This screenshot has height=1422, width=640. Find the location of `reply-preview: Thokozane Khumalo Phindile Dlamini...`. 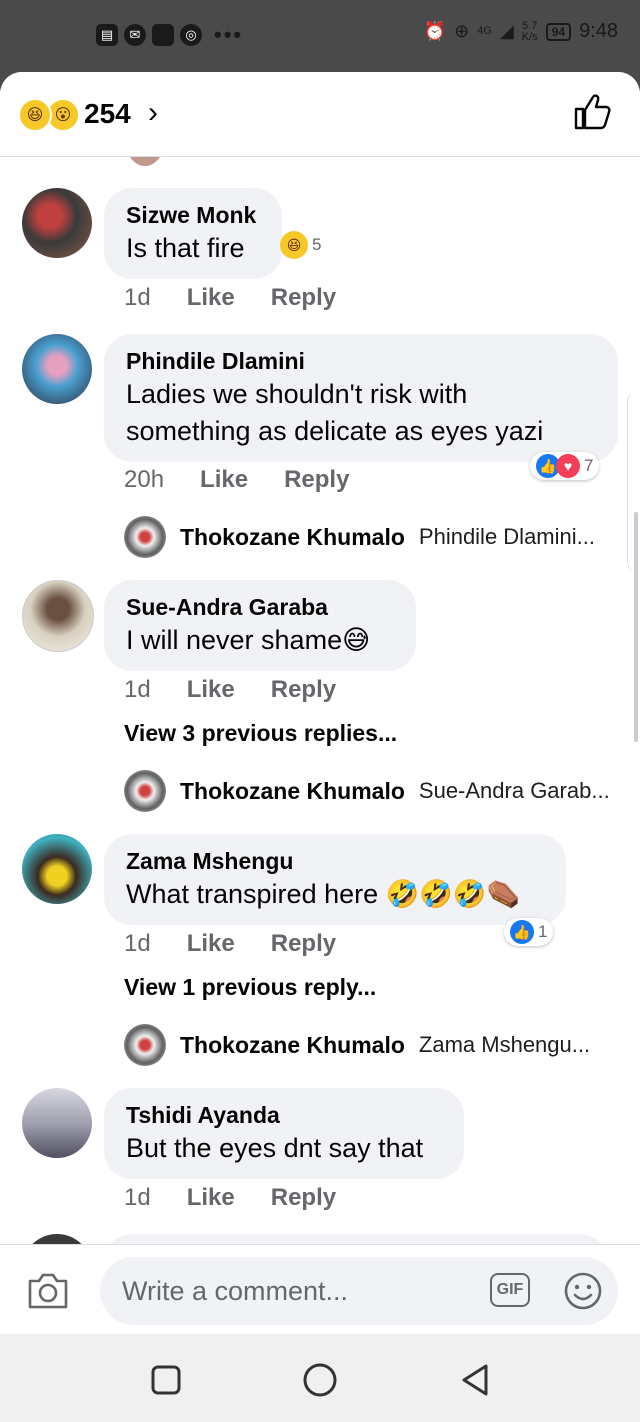

reply-preview: Thokozane Khumalo Phindile Dlamini... is located at coordinates (359, 537).